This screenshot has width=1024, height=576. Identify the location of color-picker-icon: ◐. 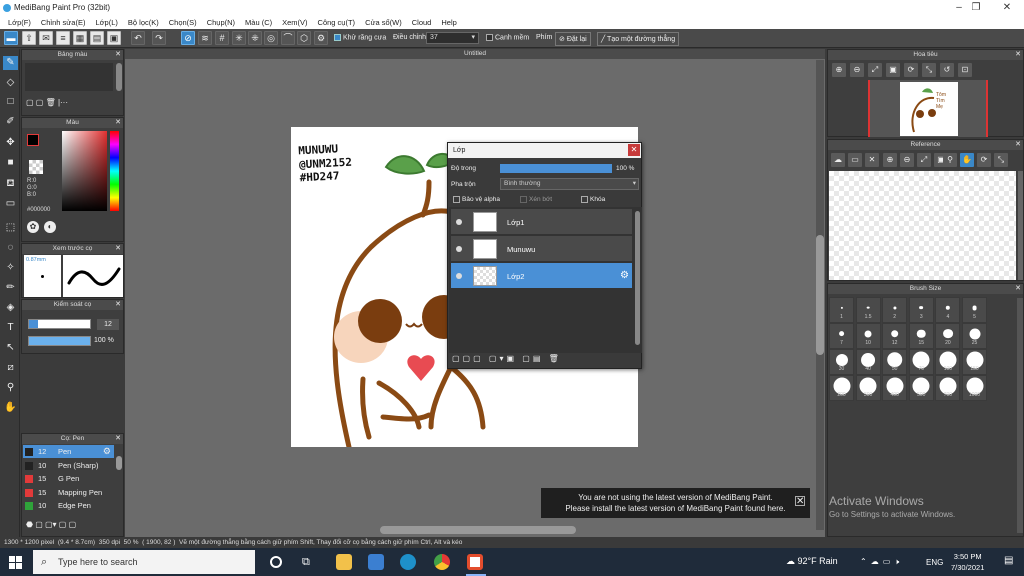
(50, 227).